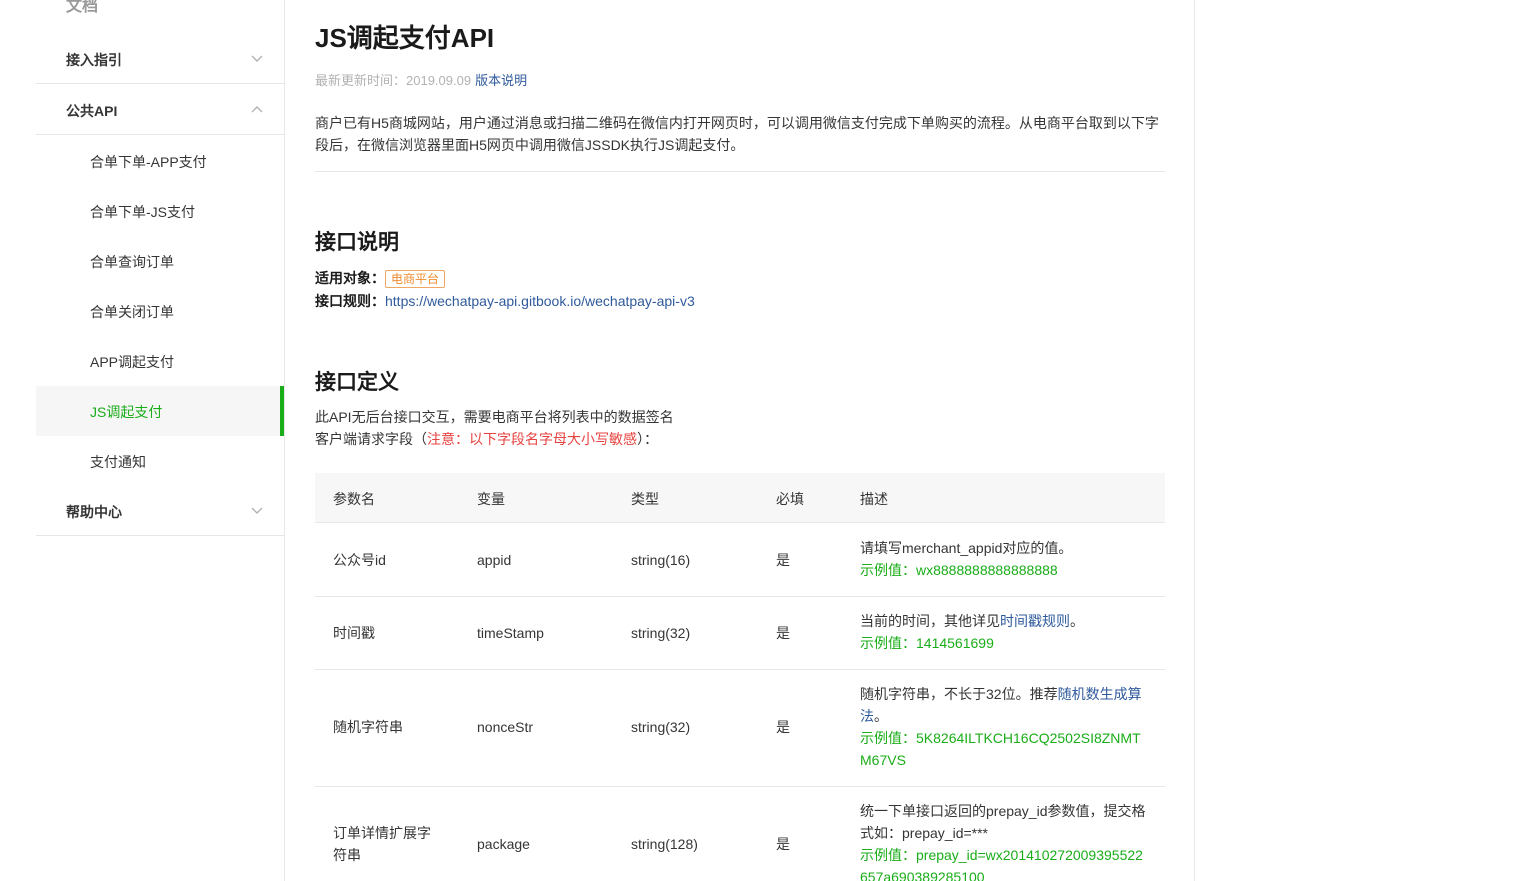 Image resolution: width=1522 pixels, height=881 pixels. I want to click on example-value: 示例值：5K8264ILTKCH16CQ2502SI8ZNMTM67VS, so click(1000, 749).